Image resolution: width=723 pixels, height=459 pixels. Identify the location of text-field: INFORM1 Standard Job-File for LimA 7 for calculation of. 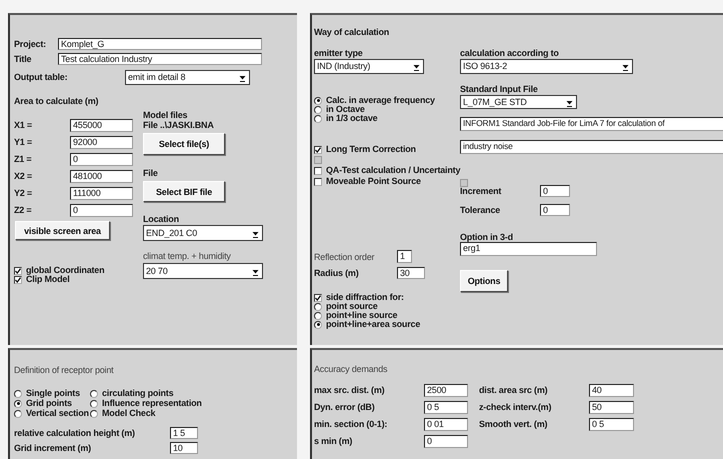
(591, 124).